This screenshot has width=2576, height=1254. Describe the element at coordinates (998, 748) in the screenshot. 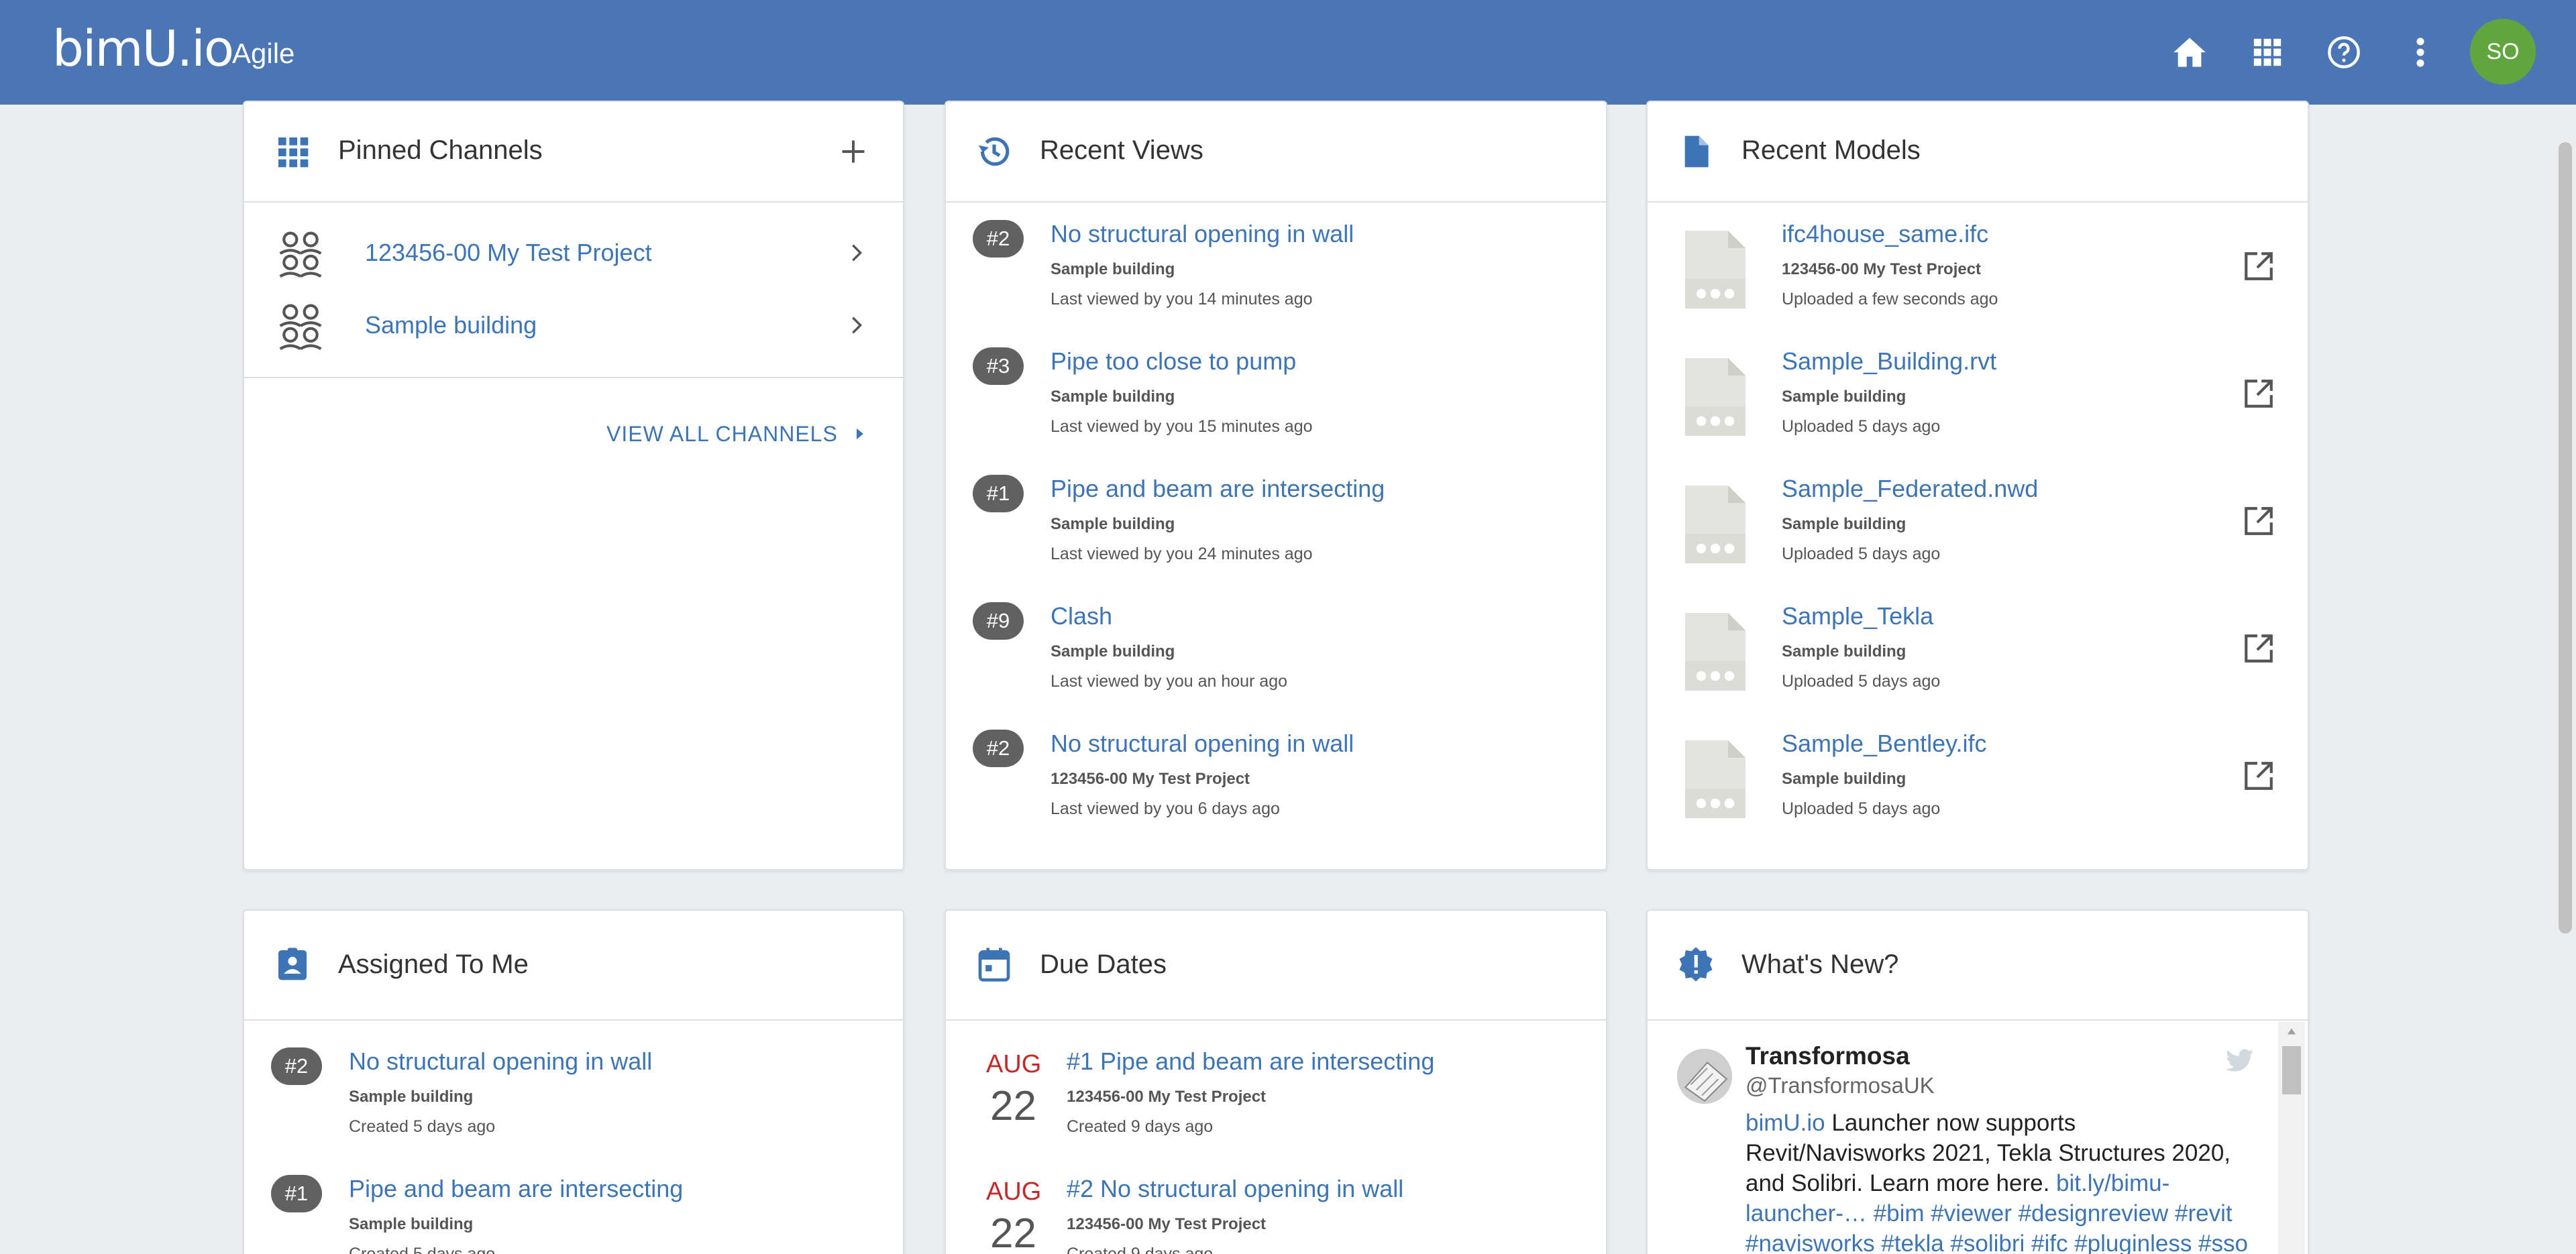

I see `issue-badge: #2` at that location.